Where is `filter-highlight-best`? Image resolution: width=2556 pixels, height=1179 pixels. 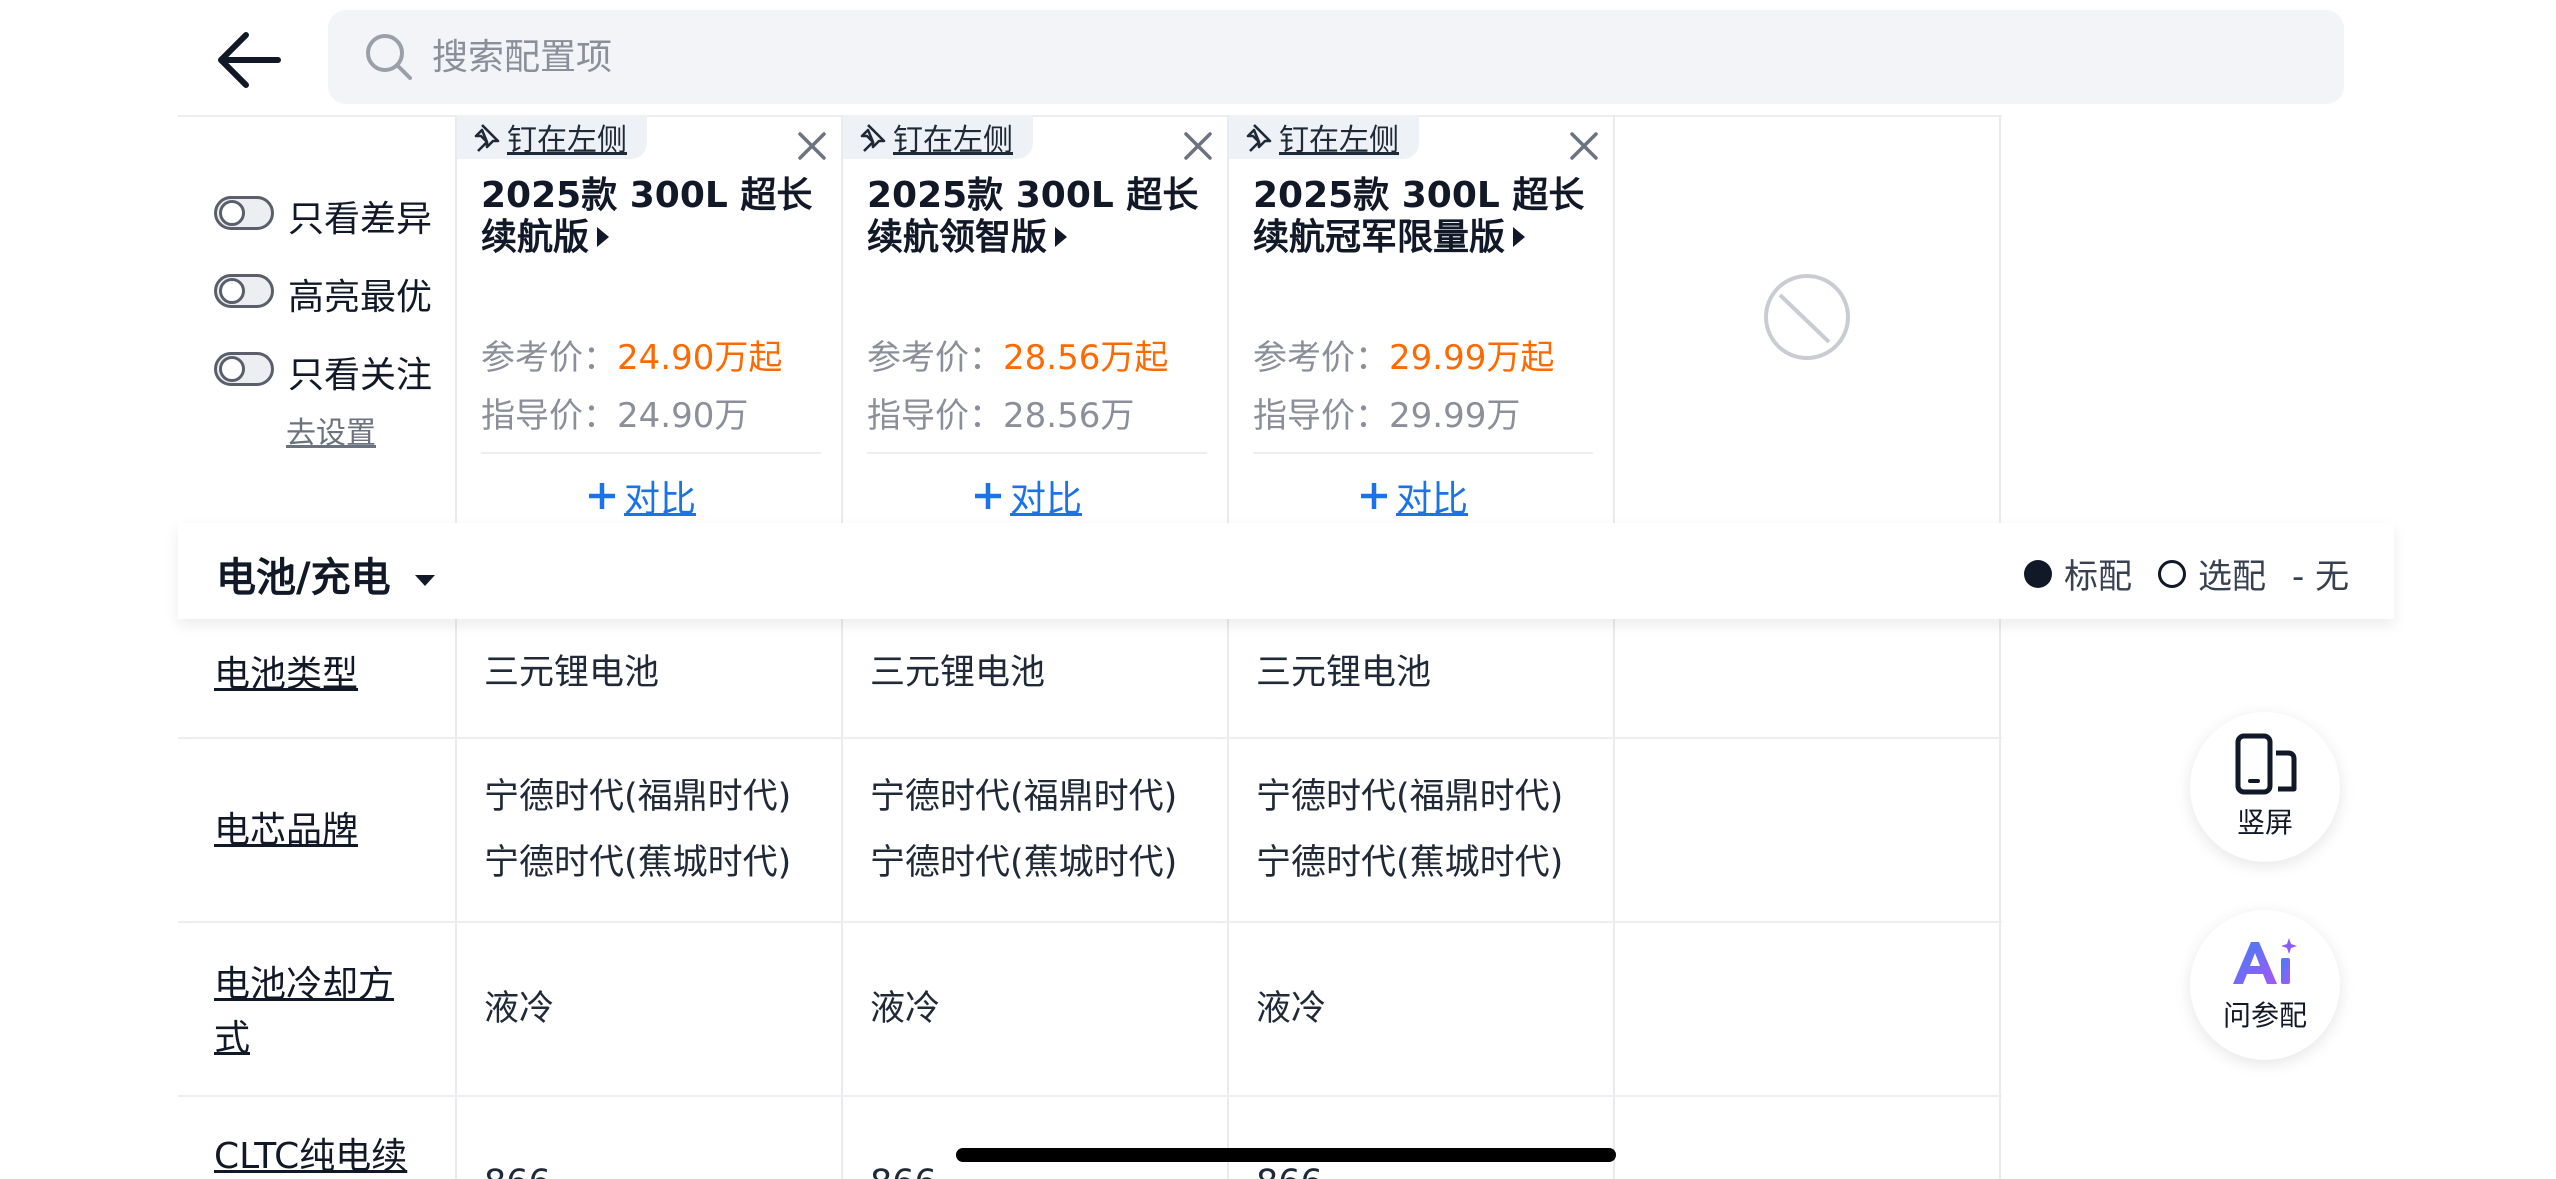
filter-highlight-best is located at coordinates (244, 291).